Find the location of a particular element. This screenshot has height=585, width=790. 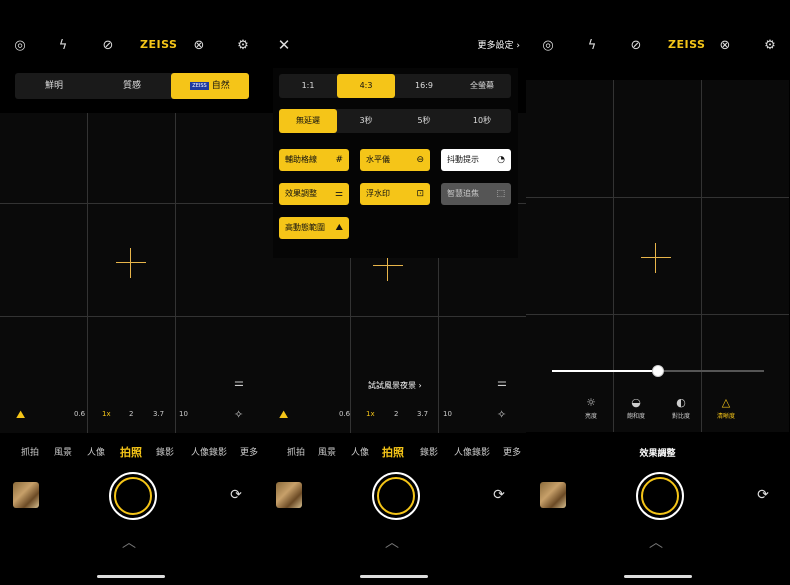

color-filter-selector: 鮮明 質感 ZEISS 自然 is located at coordinates (132, 86).